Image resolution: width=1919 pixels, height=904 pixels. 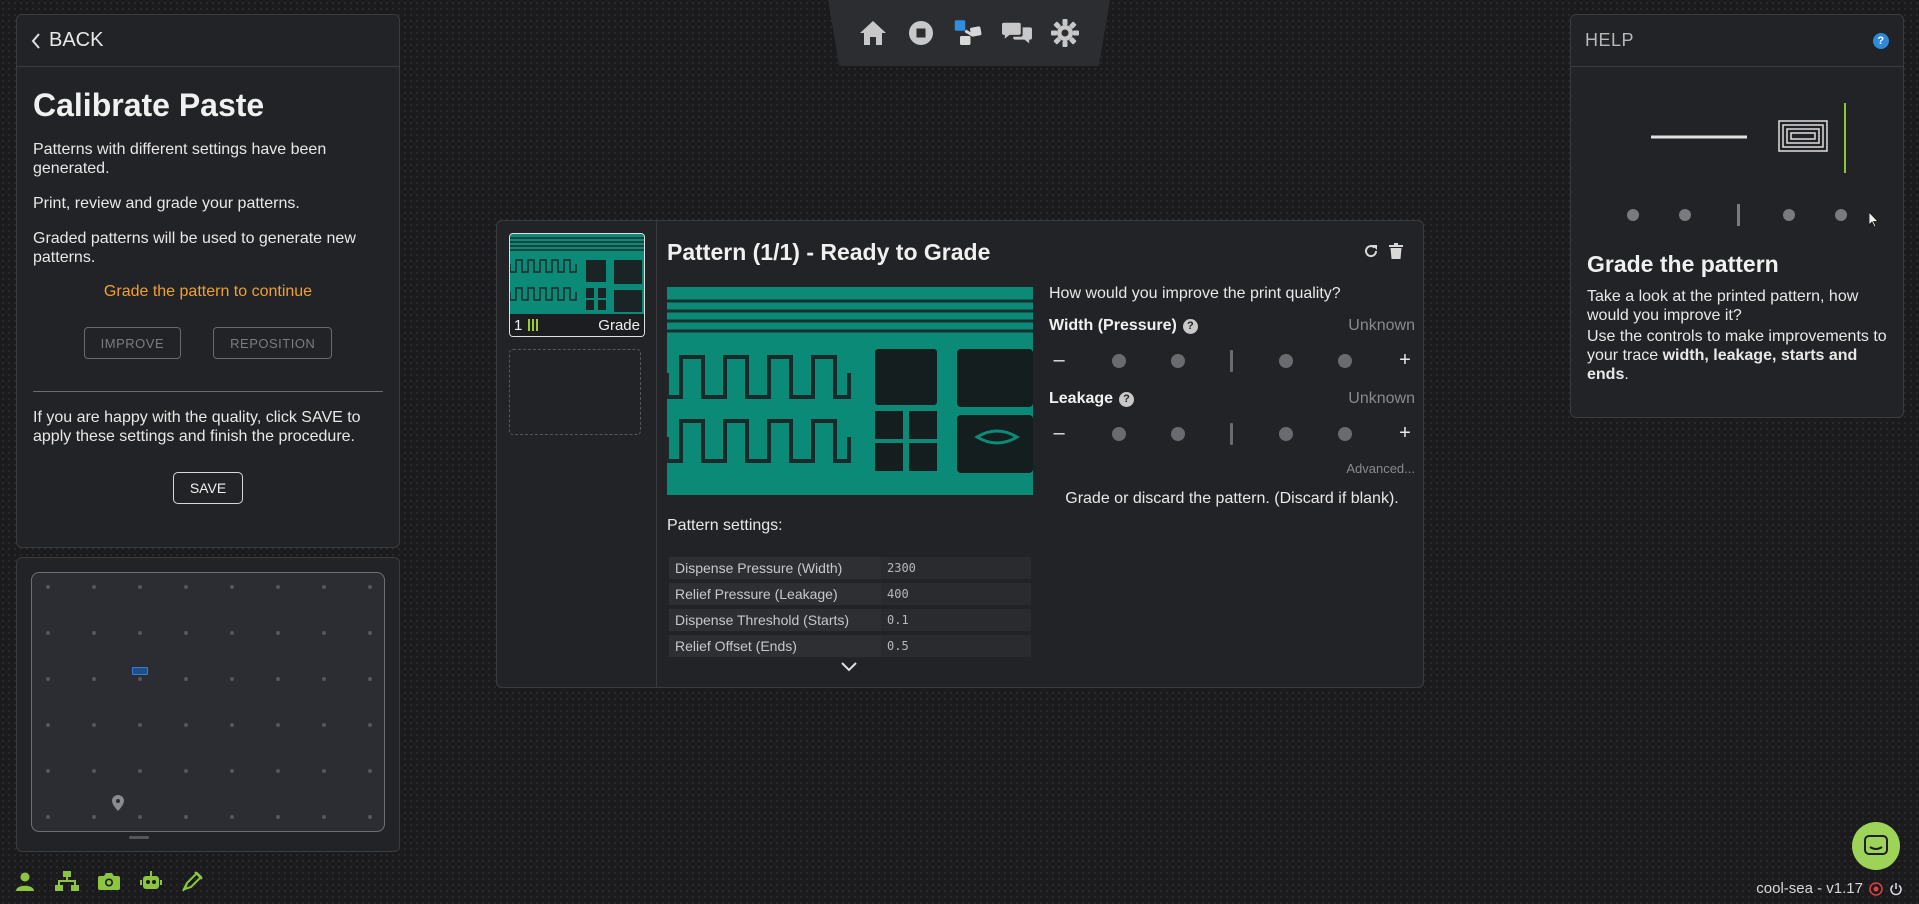 What do you see at coordinates (67, 881) in the screenshot?
I see `network-icon` at bounding box center [67, 881].